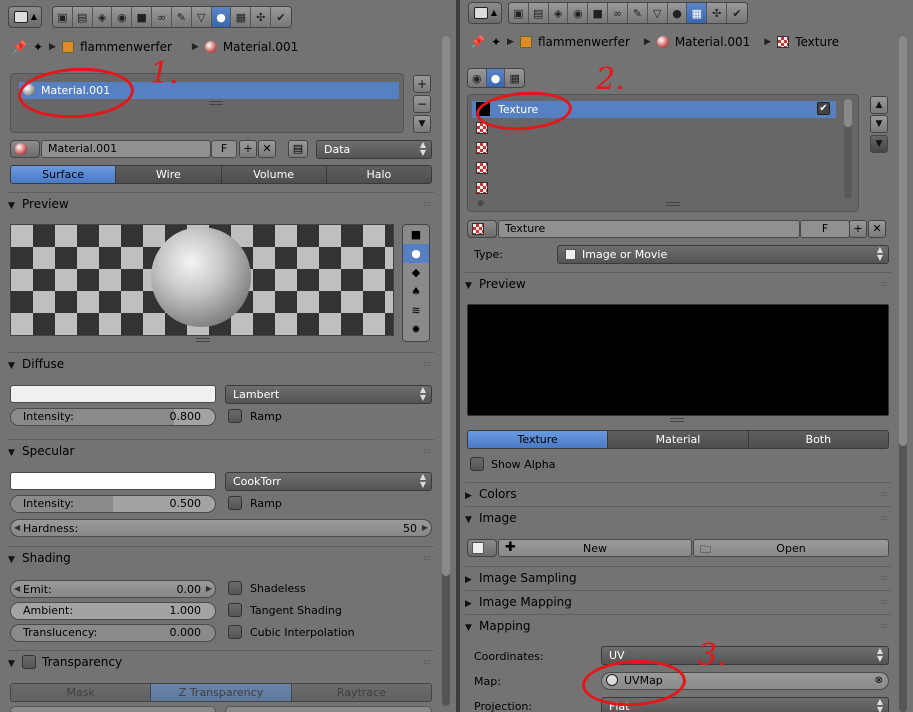  What do you see at coordinates (416, 310) in the screenshot?
I see `hair-preview-icon: ≋` at bounding box center [416, 310].